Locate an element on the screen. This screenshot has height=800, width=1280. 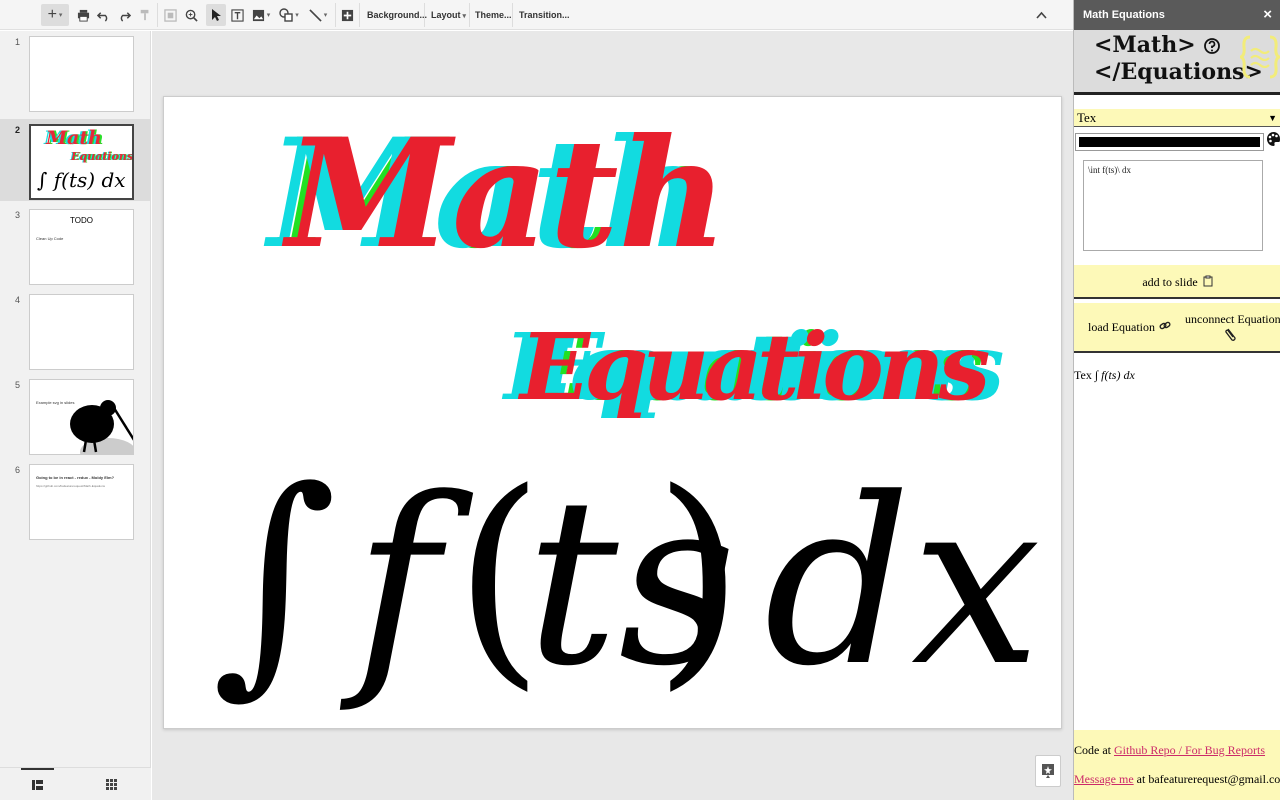
slide-thumbnail-5: 5 Example svg in slides is located at coordinates (75, 415).